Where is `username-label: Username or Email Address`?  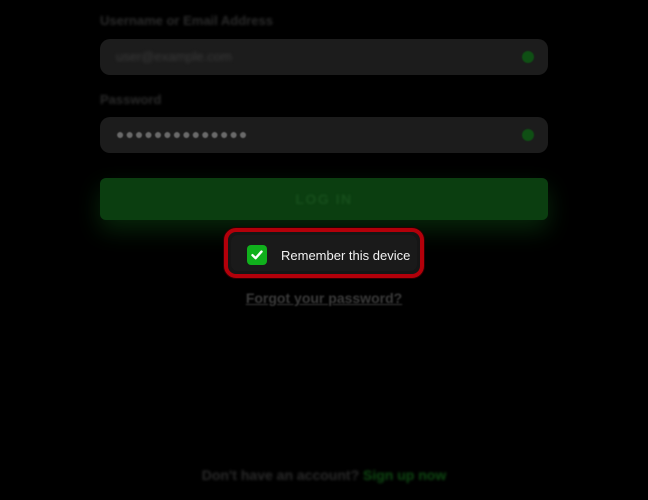
username-label: Username or Email Address is located at coordinates (186, 20).